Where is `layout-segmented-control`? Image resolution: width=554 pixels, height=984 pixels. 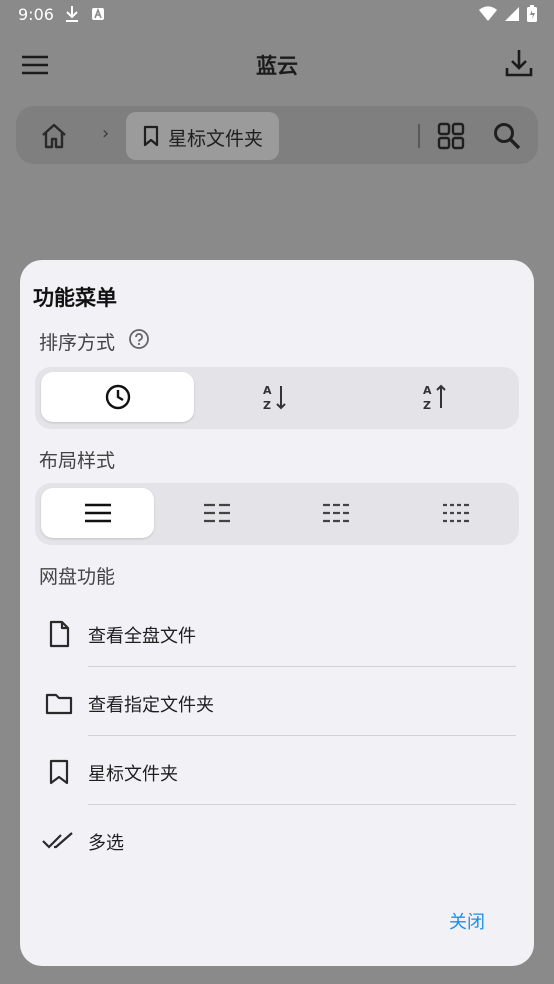 layout-segmented-control is located at coordinates (277, 514).